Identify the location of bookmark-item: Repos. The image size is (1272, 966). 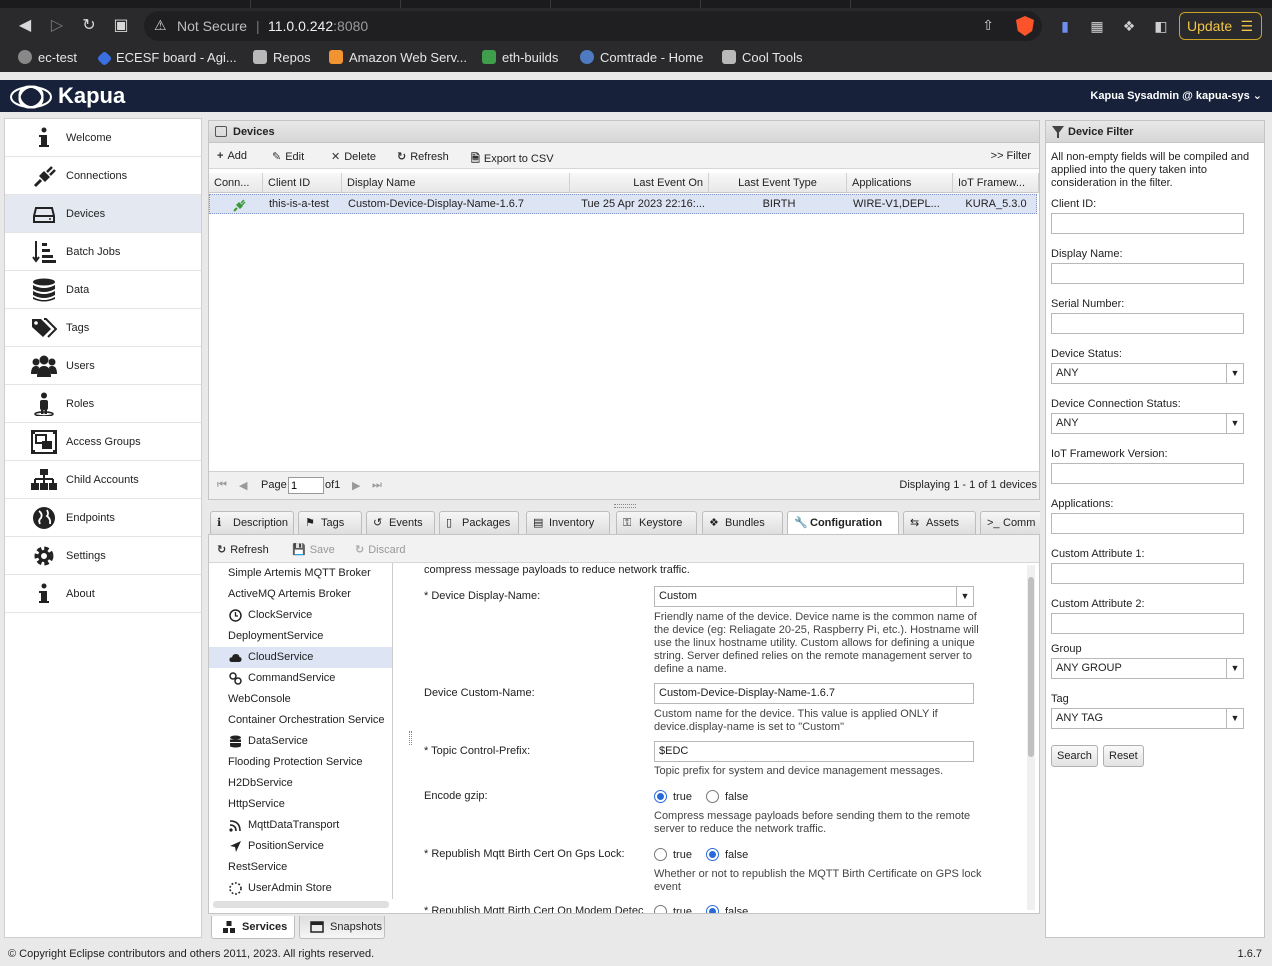
(282, 58).